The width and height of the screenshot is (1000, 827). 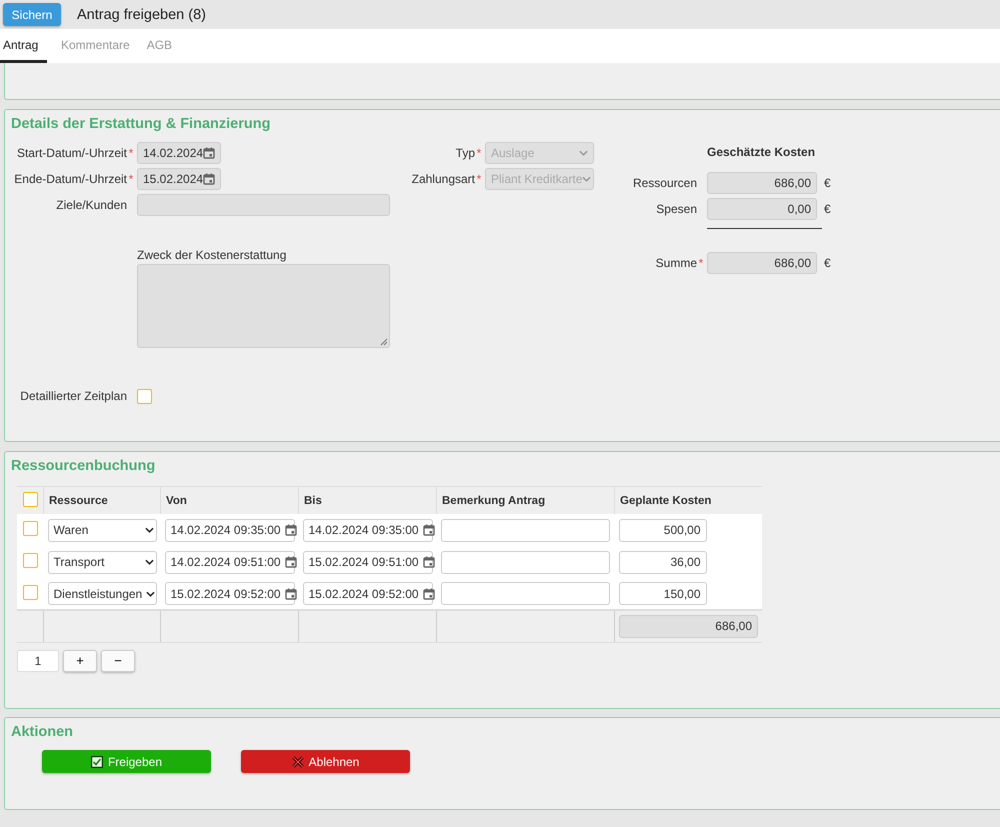 I want to click on add-row-button: +, so click(x=80, y=661).